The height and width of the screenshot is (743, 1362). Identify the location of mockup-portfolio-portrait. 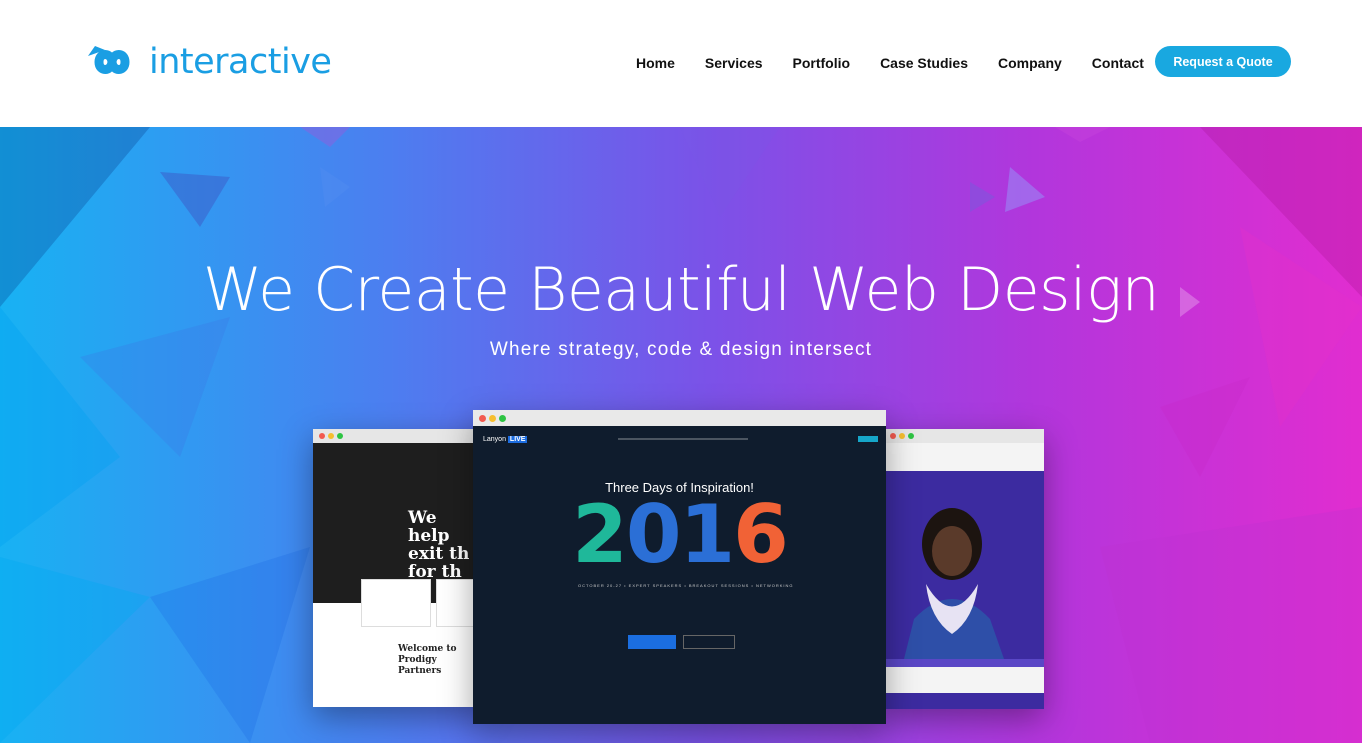
(964, 569).